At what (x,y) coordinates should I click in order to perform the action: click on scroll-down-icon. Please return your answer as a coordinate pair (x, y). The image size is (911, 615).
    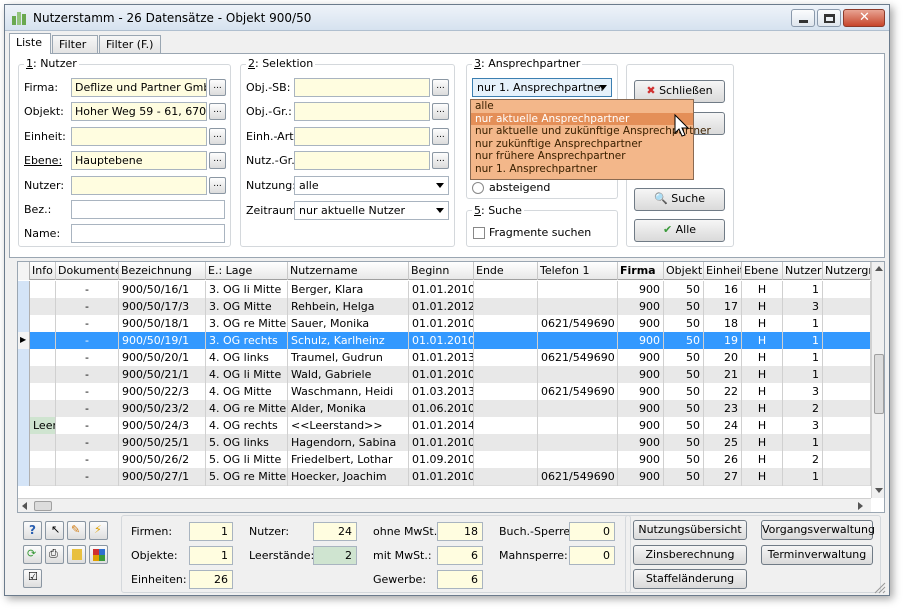
    Looking at the image, I should click on (879, 490).